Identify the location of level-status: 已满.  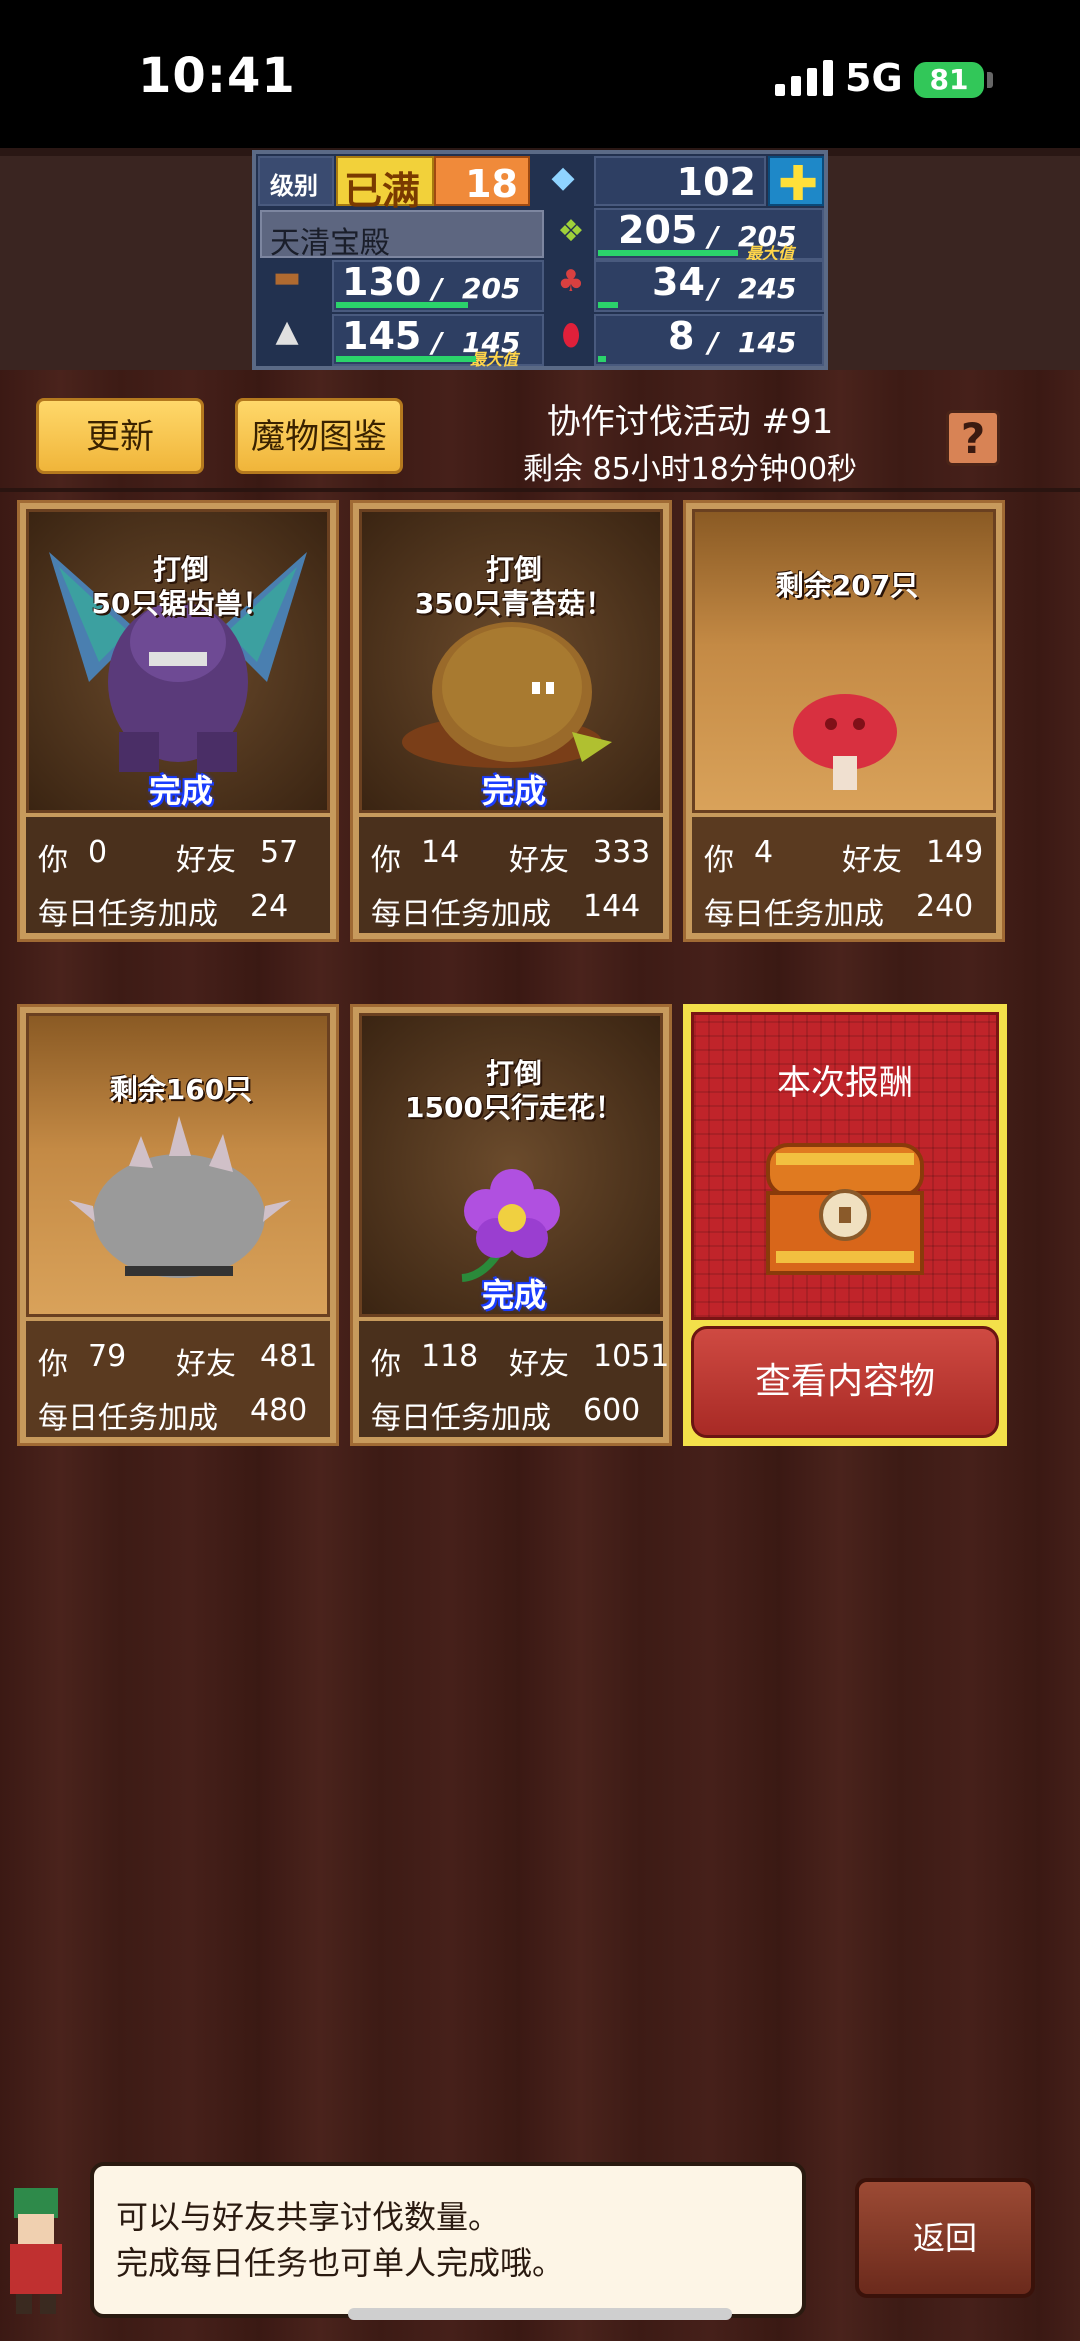
(382, 191).